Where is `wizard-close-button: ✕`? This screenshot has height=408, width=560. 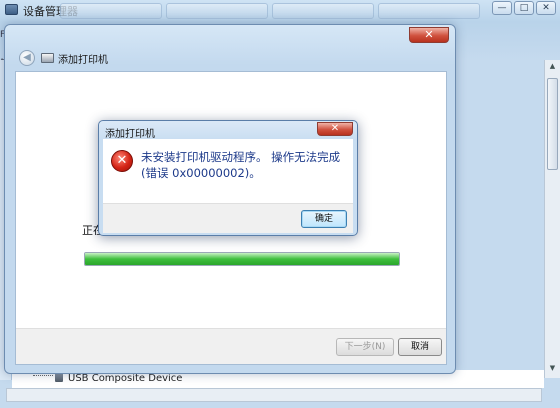
wizard-close-button: ✕ is located at coordinates (429, 35).